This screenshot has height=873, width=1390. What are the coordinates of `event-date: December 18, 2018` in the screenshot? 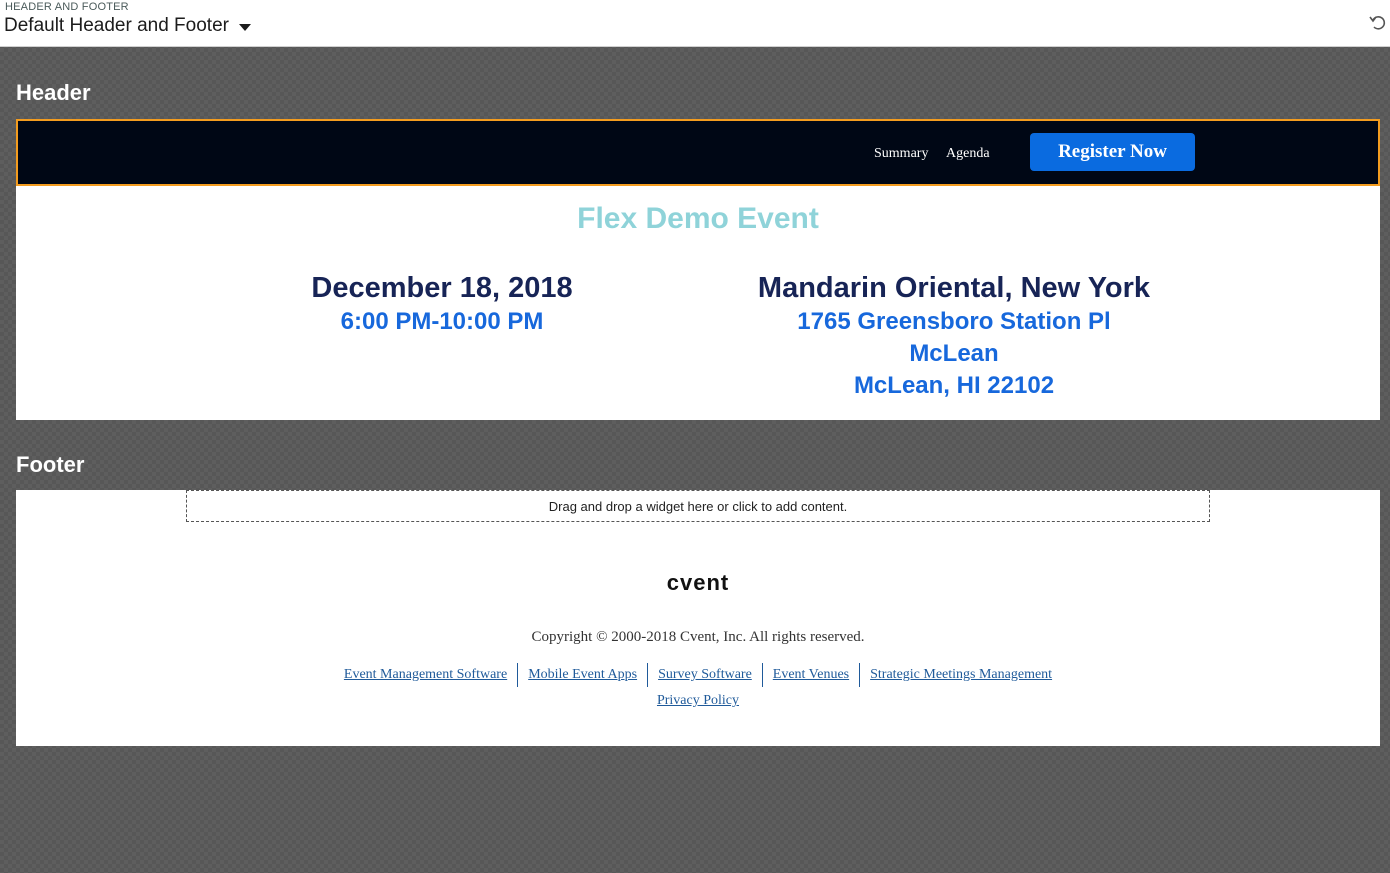 It's located at (442, 288).